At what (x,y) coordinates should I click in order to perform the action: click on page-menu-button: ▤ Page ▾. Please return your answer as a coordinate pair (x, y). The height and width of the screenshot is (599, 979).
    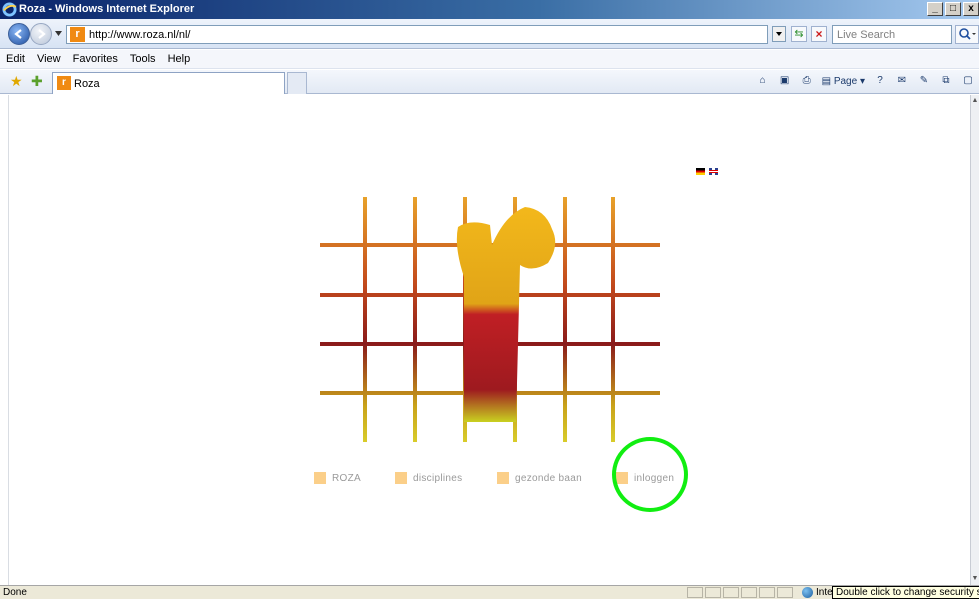
    Looking at the image, I should click on (843, 81).